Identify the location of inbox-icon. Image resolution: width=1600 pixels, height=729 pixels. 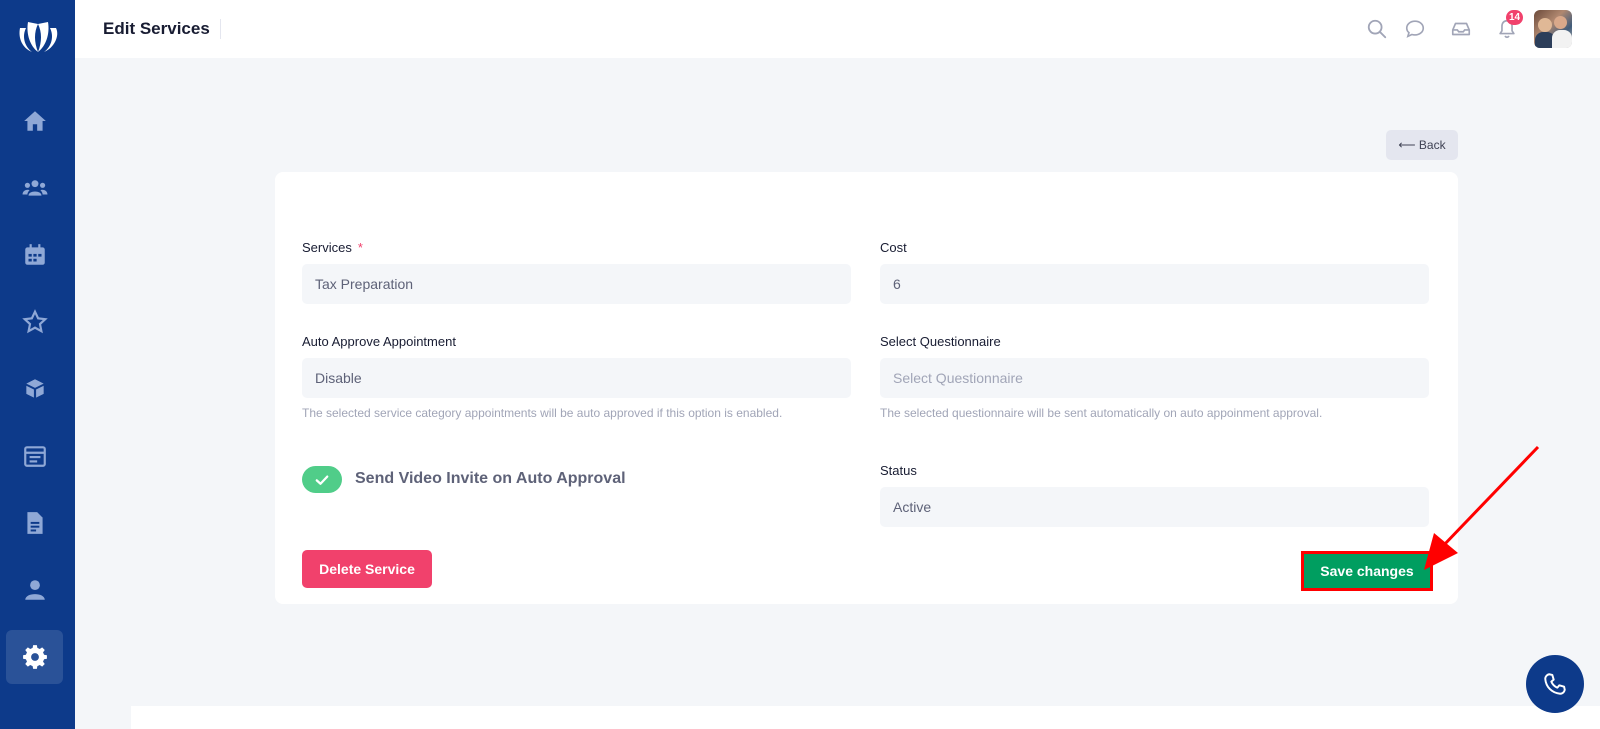
(1461, 29).